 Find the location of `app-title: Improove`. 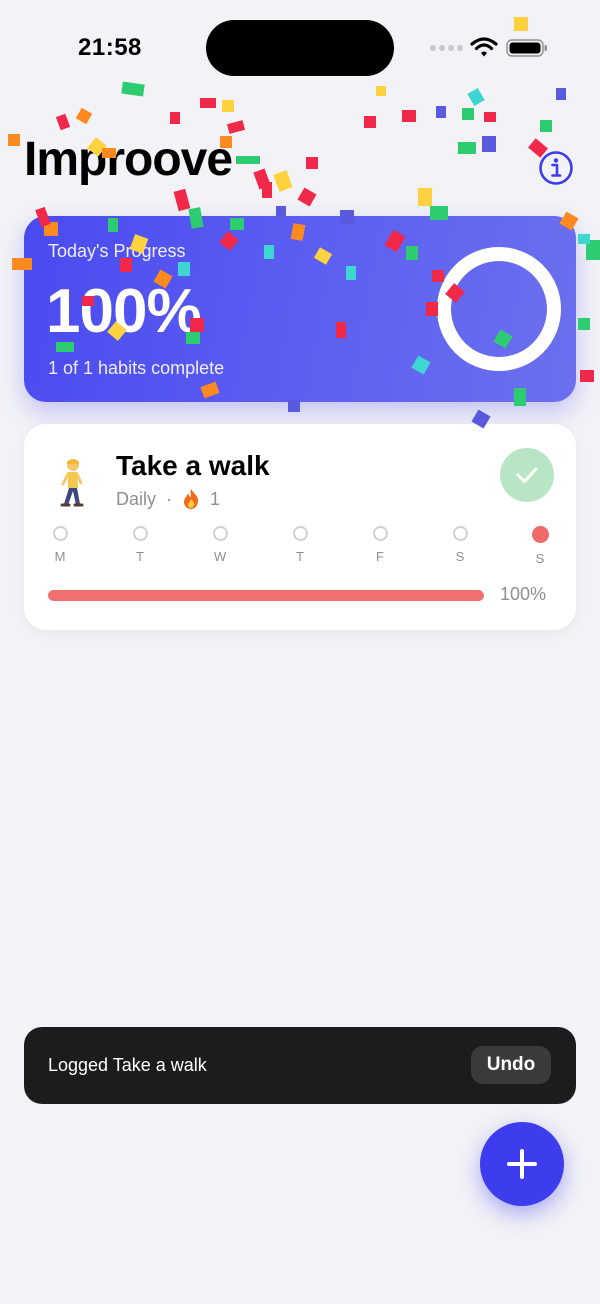

app-title: Improove is located at coordinates (128, 159).